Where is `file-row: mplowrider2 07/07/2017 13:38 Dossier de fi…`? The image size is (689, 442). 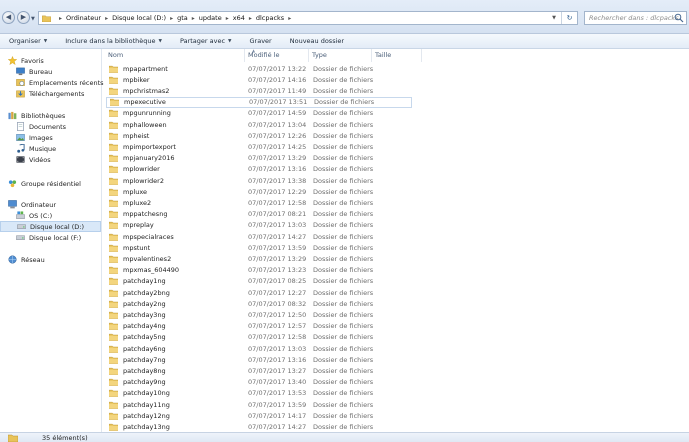 file-row: mplowrider2 07/07/2017 13:38 Dossier de fi… is located at coordinates (259, 180).